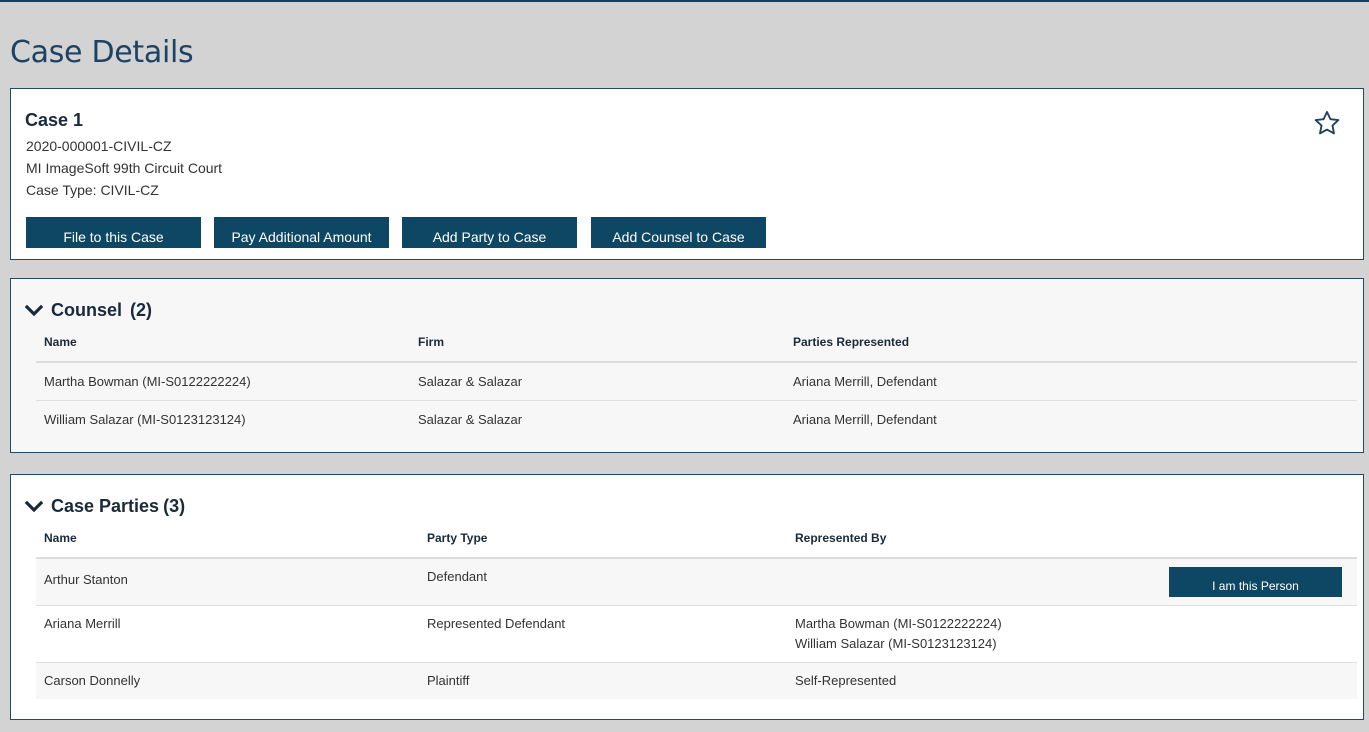 The height and width of the screenshot is (732, 1369). Describe the element at coordinates (92, 680) in the screenshot. I see `party-name: Carson Donnelly` at that location.